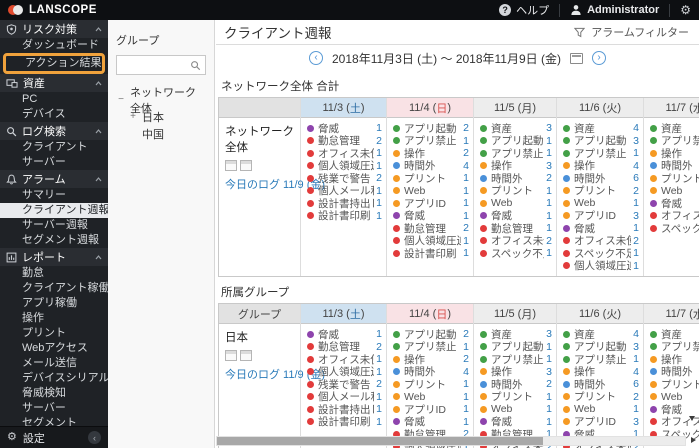 This screenshot has height=448, width=699. I want to click on sidebar-section-report: レポート, so click(54, 257).